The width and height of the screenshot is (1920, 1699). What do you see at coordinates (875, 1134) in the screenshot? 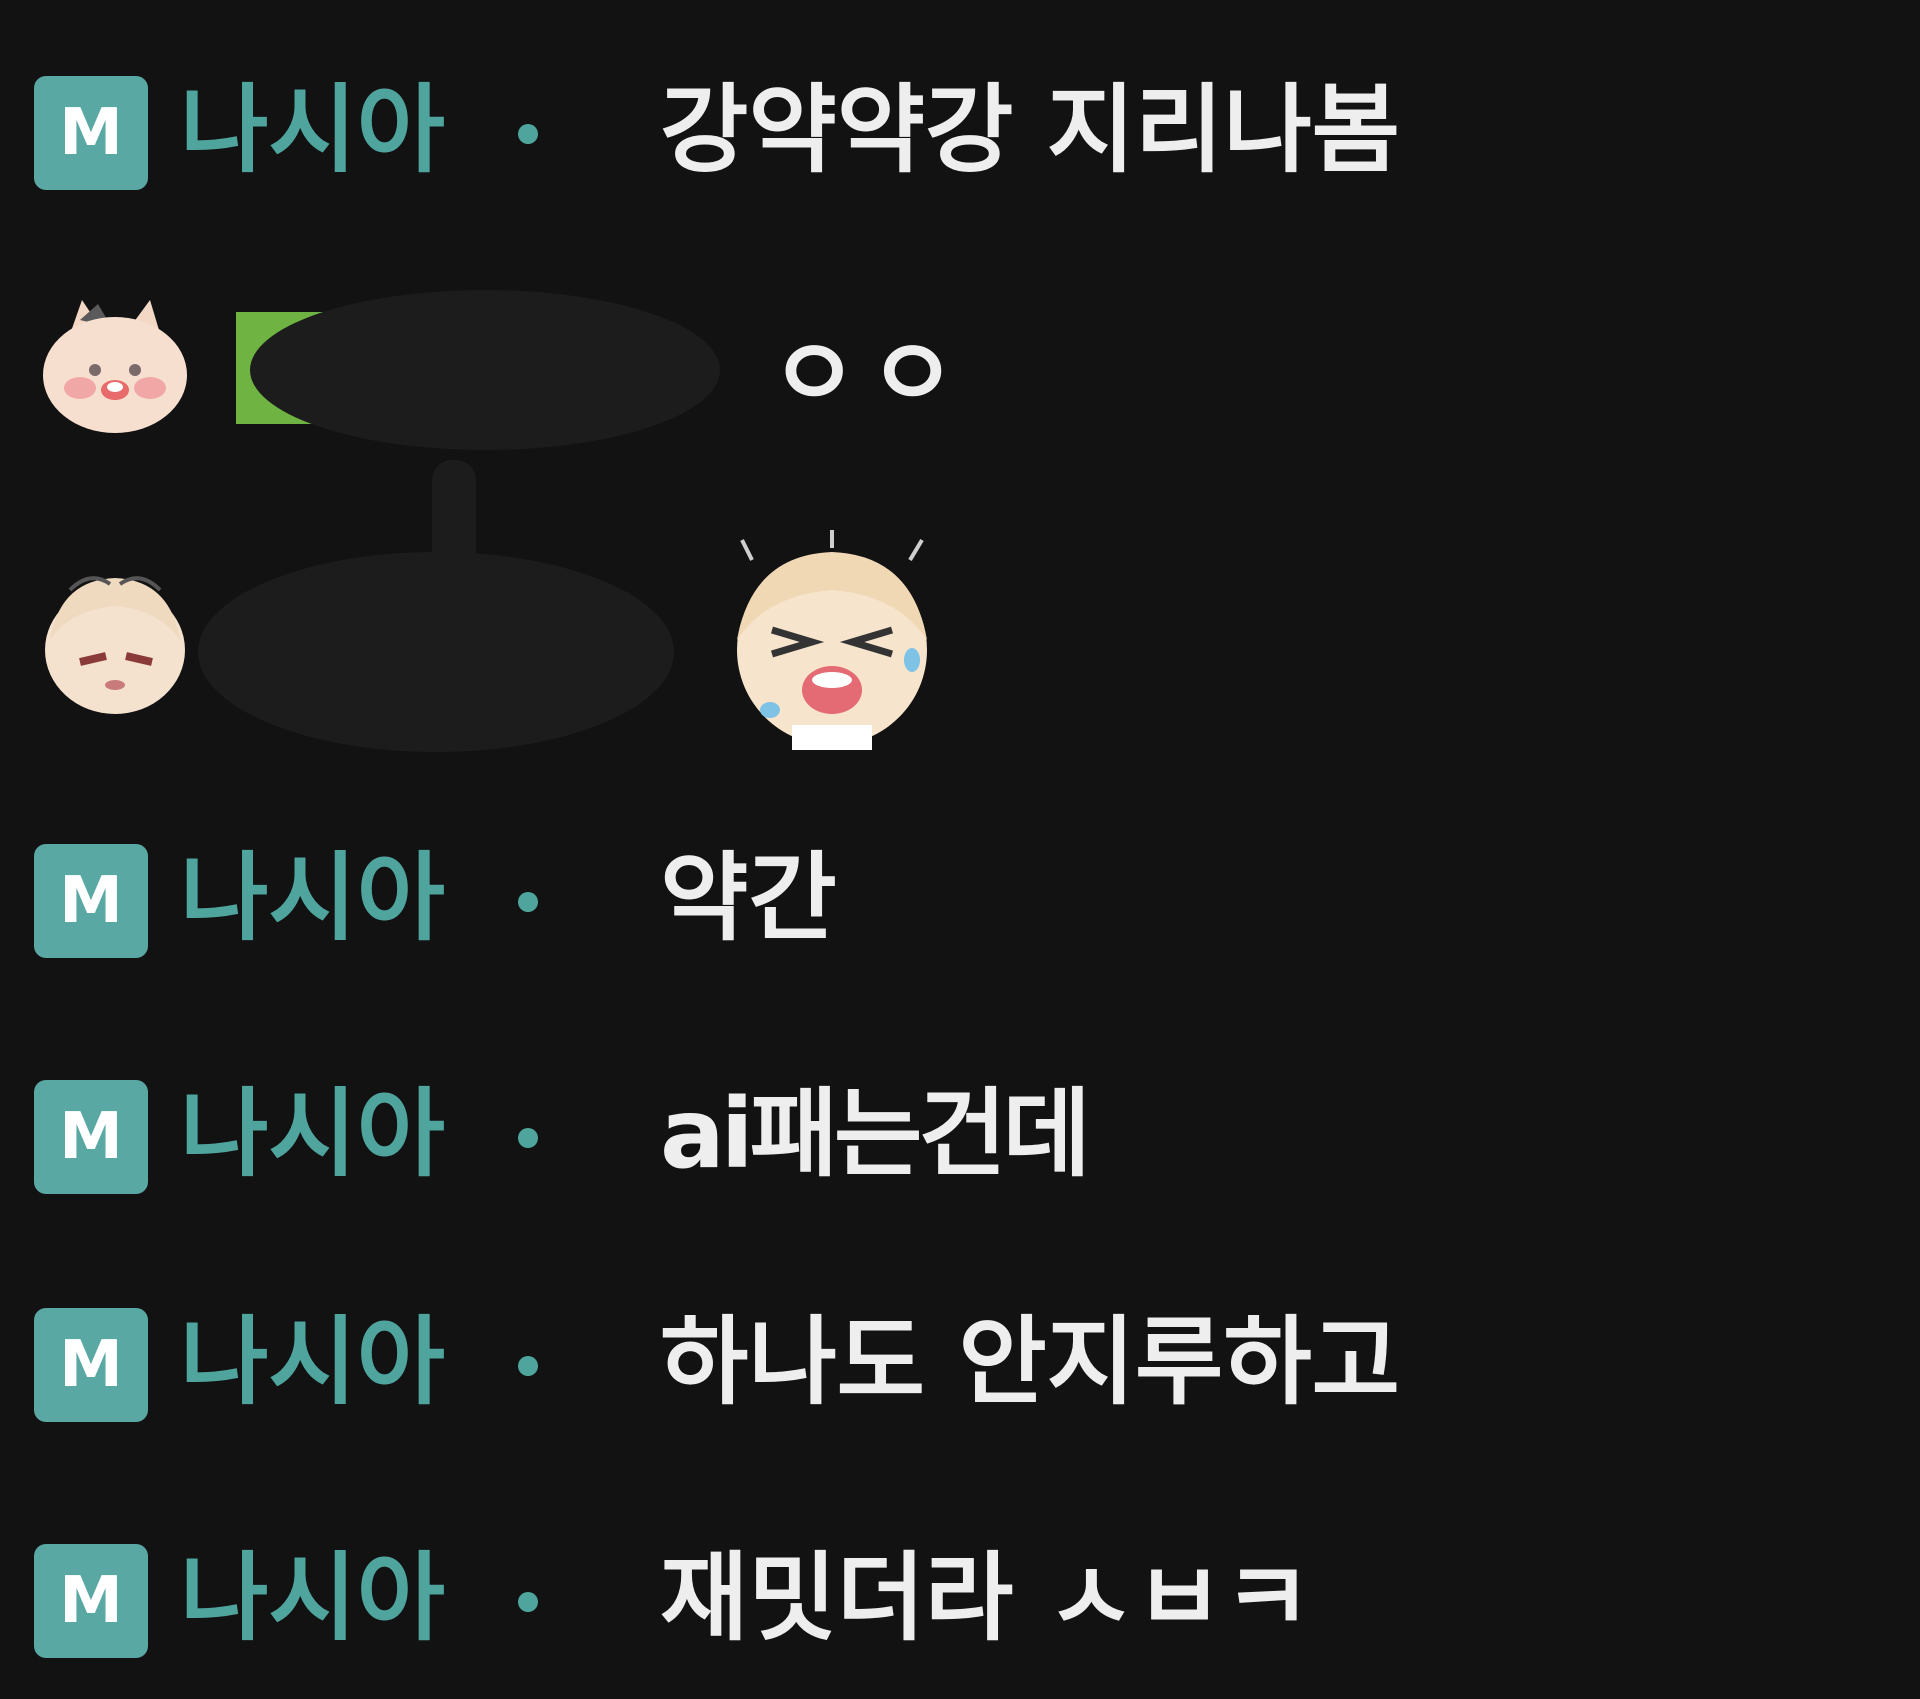
I see `message-text: ai패는건데` at bounding box center [875, 1134].